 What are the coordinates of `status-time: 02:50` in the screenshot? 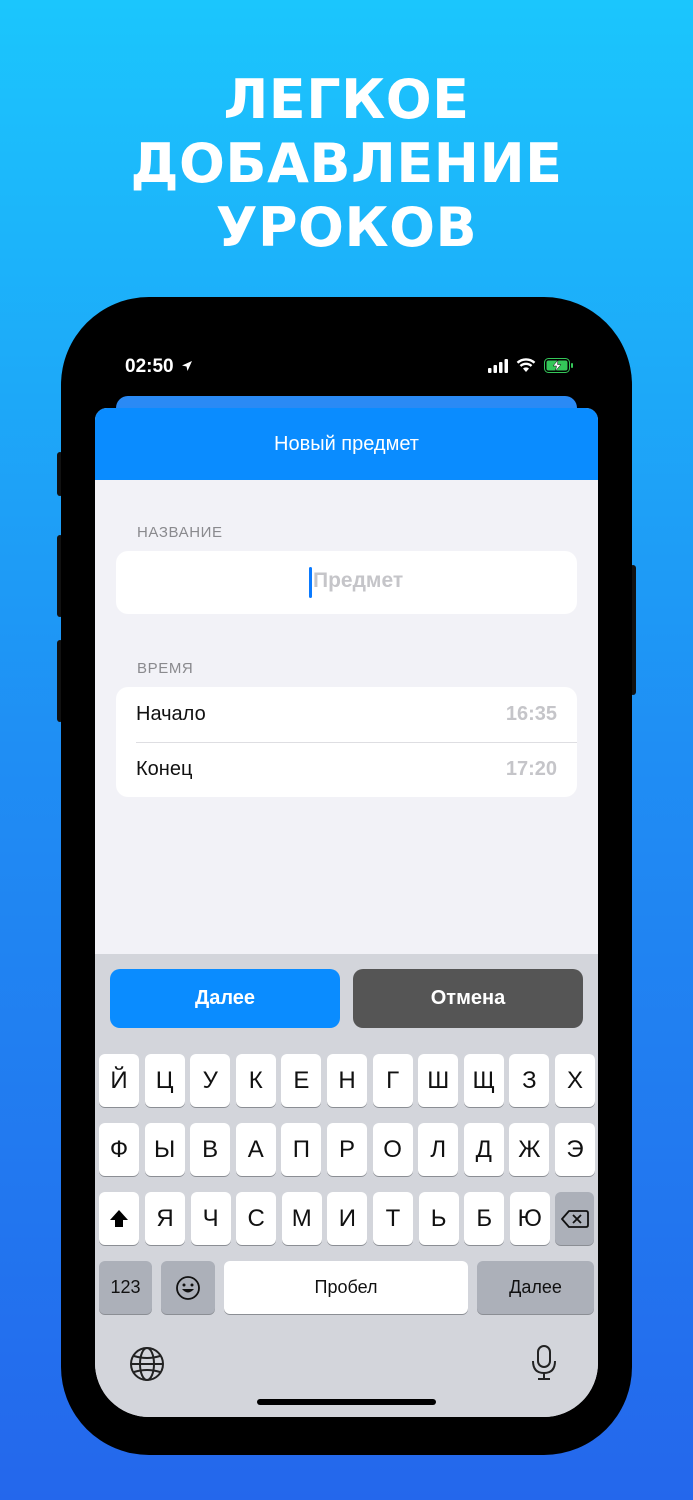 It's located at (159, 367).